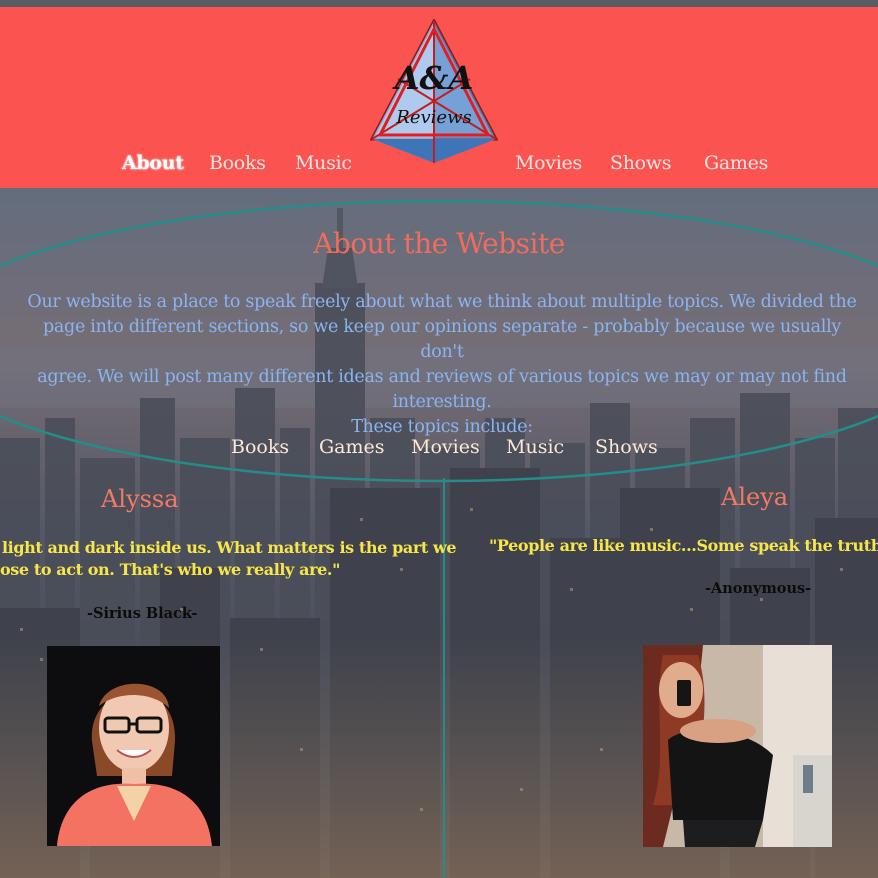 Image resolution: width=878 pixels, height=878 pixels. What do you see at coordinates (737, 746) in the screenshot?
I see `author-photo-aleya` at bounding box center [737, 746].